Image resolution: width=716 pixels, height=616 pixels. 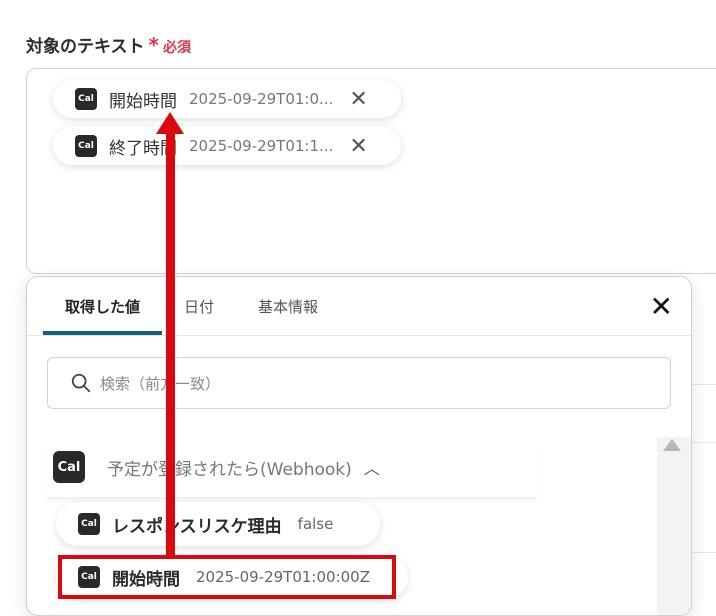 What do you see at coordinates (85, 47) in the screenshot?
I see `field-label-text: 対象のテキスト` at bounding box center [85, 47].